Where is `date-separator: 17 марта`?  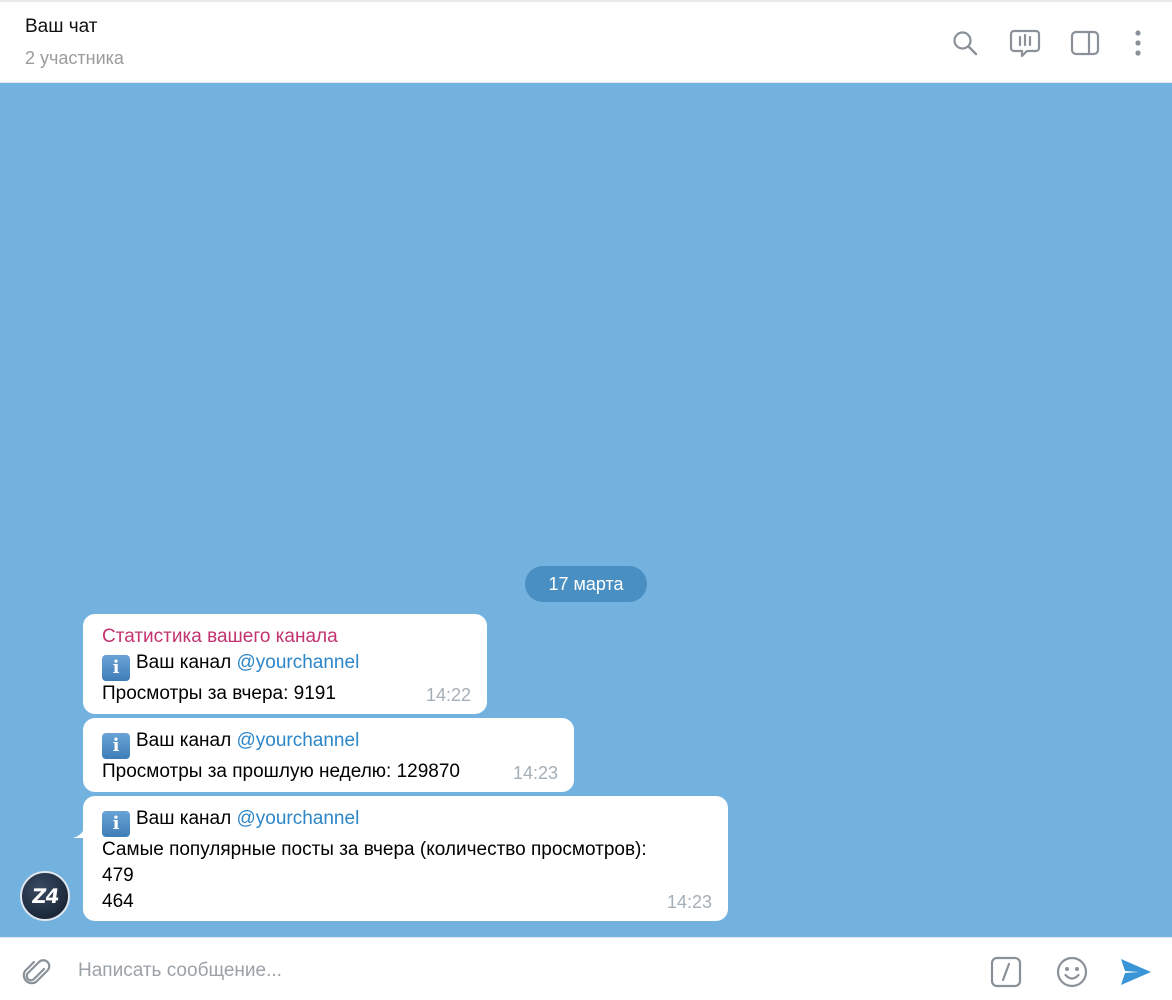
date-separator: 17 марта is located at coordinates (586, 584).